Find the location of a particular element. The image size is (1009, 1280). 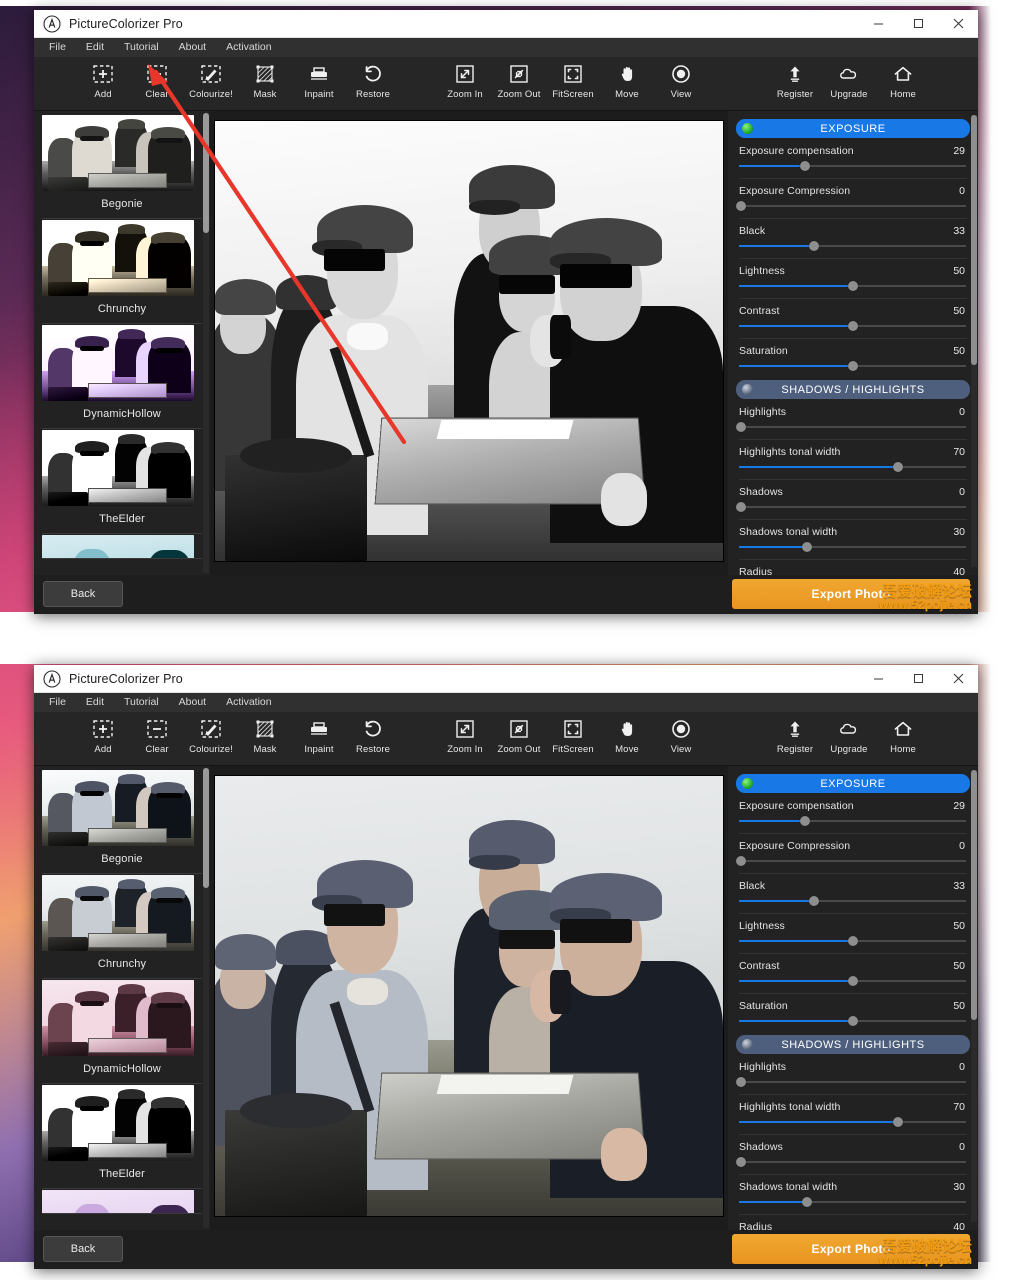

slider-saturation: Saturation 50 is located at coordinates (853, 358).